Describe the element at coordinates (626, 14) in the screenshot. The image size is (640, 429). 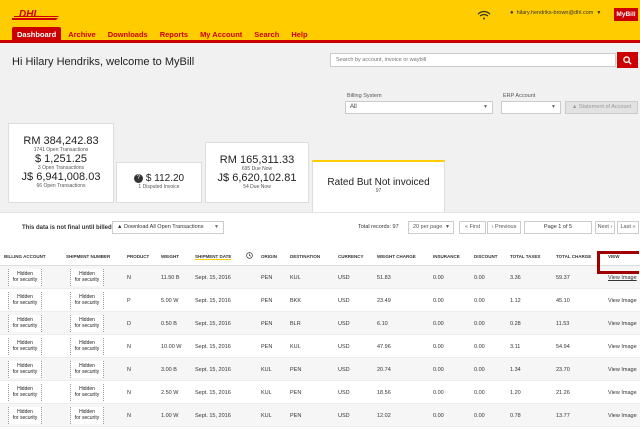
I see `mybill-button: MyBill` at that location.